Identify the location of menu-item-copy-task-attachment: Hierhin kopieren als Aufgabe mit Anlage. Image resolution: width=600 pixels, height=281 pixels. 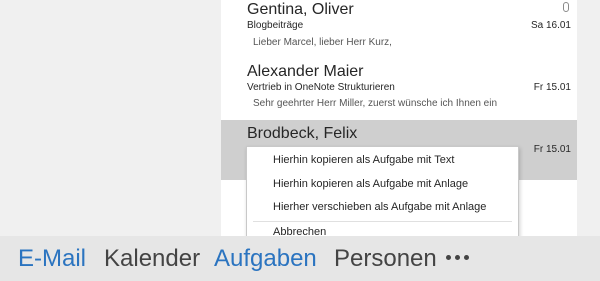
(370, 184).